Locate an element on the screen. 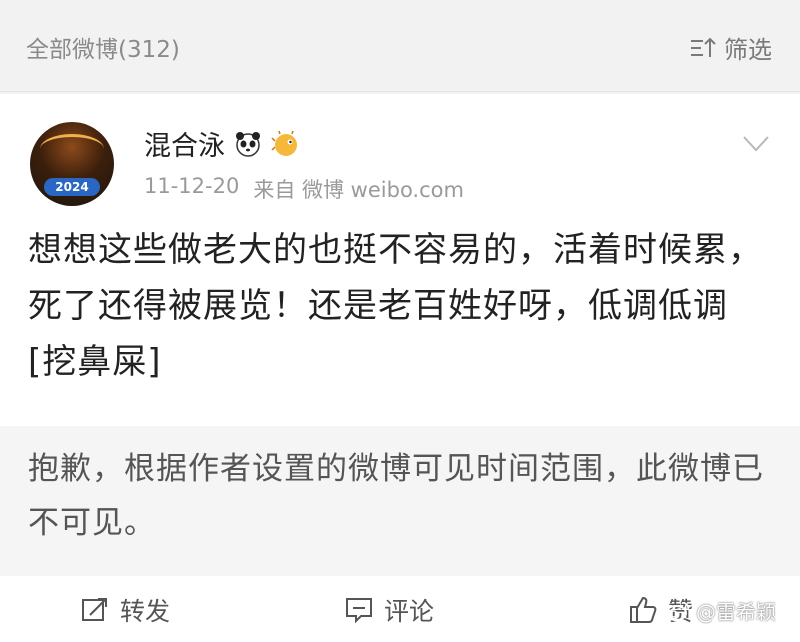 The image size is (800, 642). repost-button: 转发 is located at coordinates (125, 610).